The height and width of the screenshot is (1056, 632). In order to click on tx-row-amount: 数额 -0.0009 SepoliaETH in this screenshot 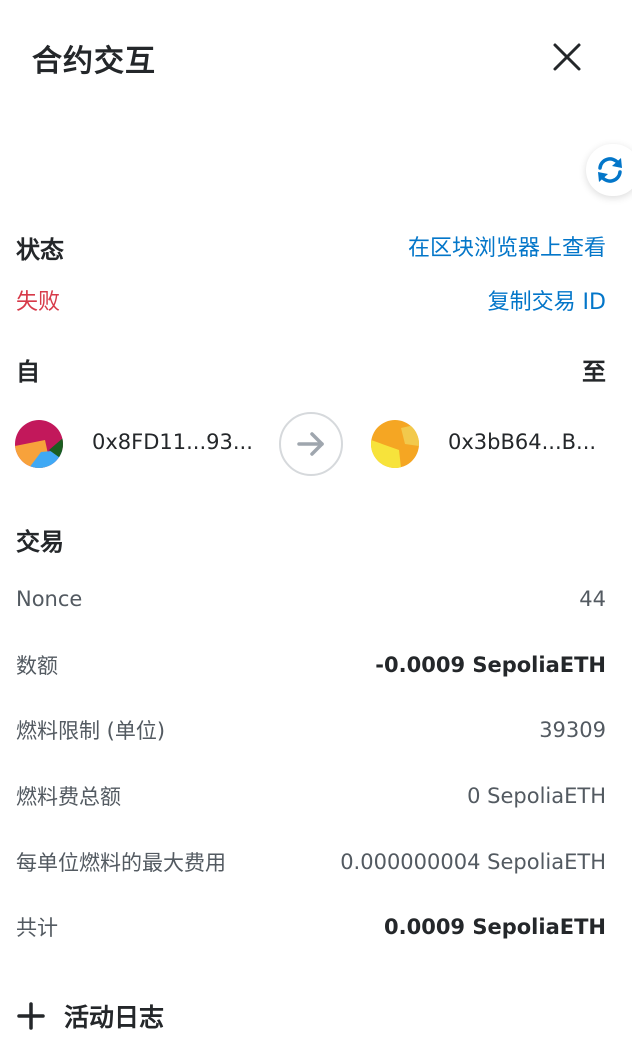, I will do `click(311, 665)`.